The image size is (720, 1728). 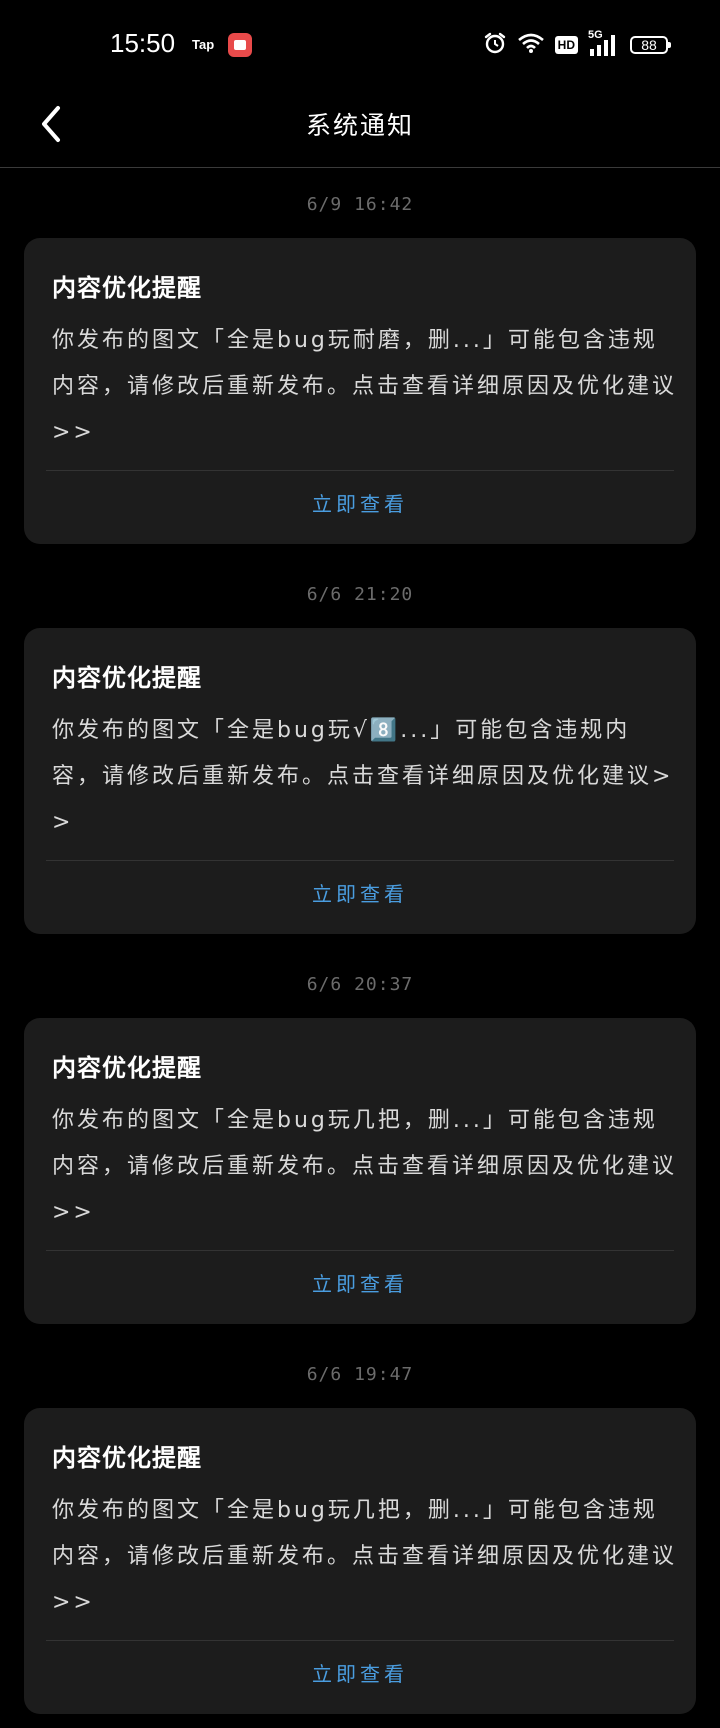 I want to click on signal-icon: 5G, so click(x=604, y=43).